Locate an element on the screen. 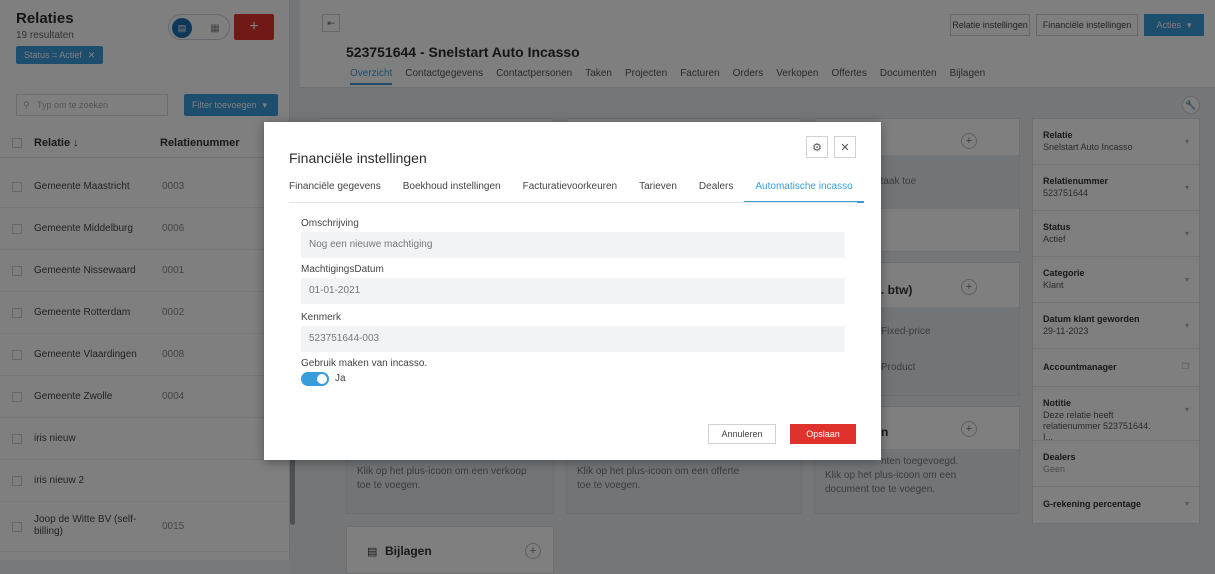 The width and height of the screenshot is (1215, 574). incasso-toggle is located at coordinates (315, 379).